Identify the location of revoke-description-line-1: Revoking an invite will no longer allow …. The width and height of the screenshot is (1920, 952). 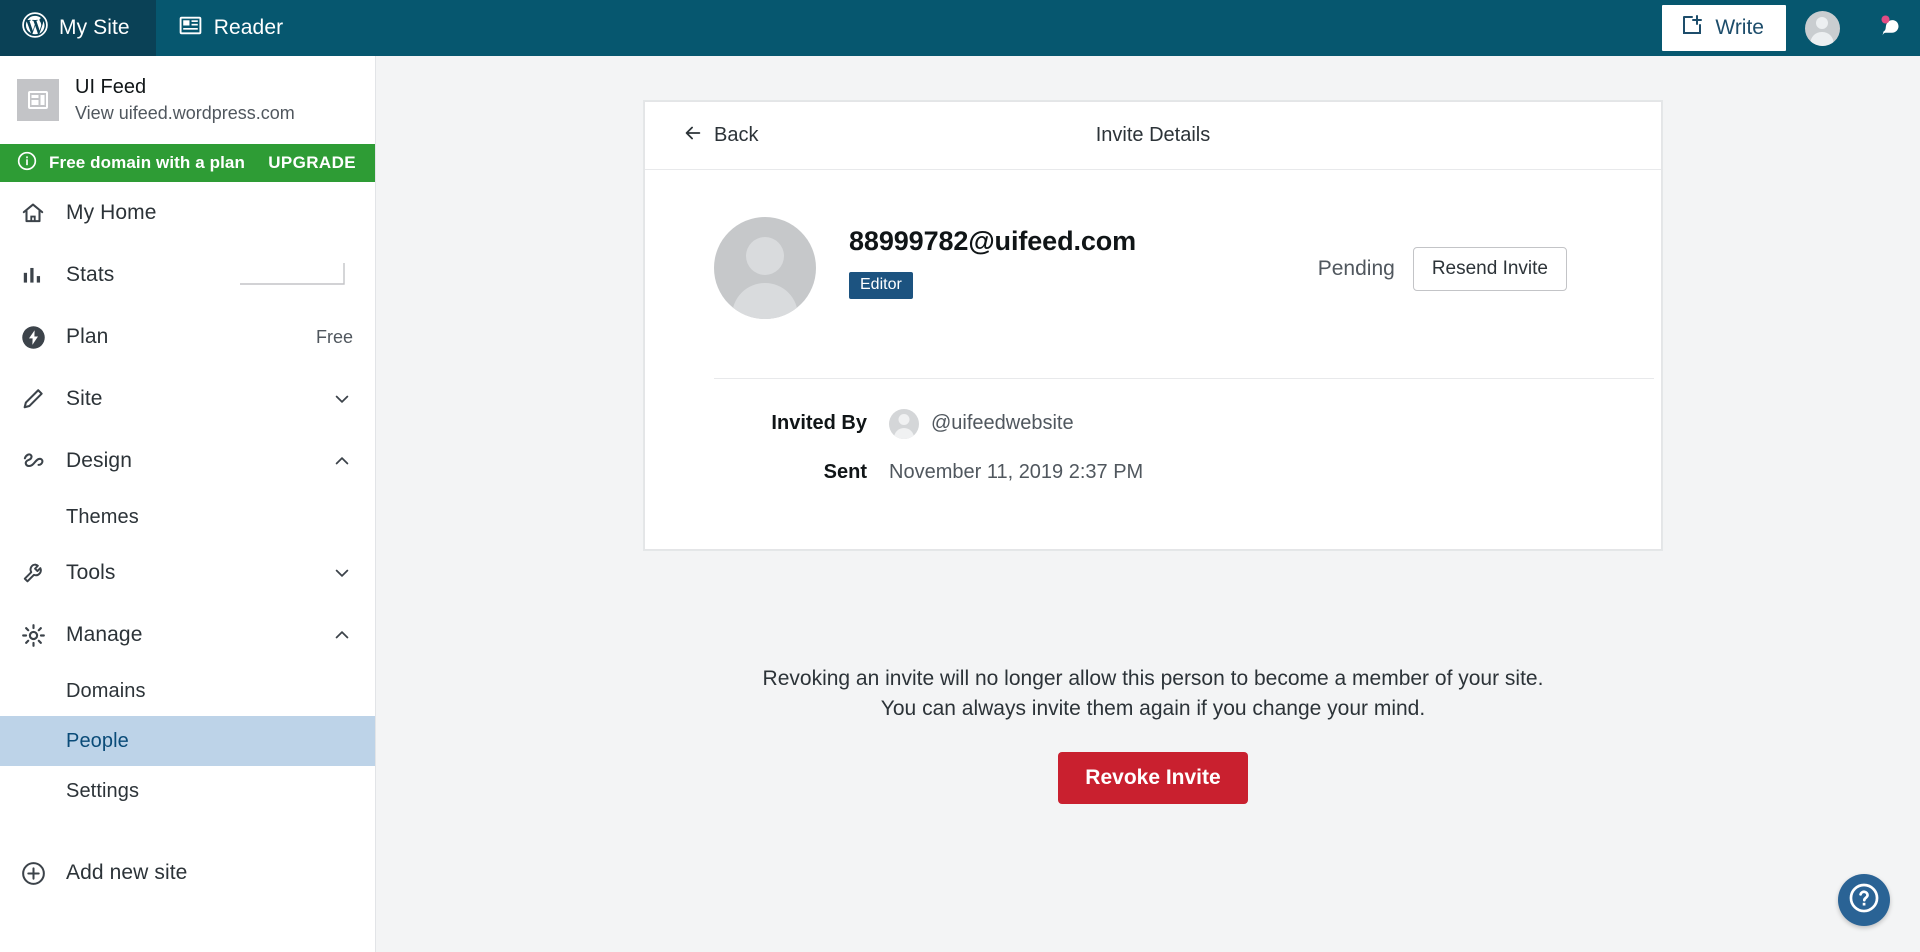
(1153, 678).